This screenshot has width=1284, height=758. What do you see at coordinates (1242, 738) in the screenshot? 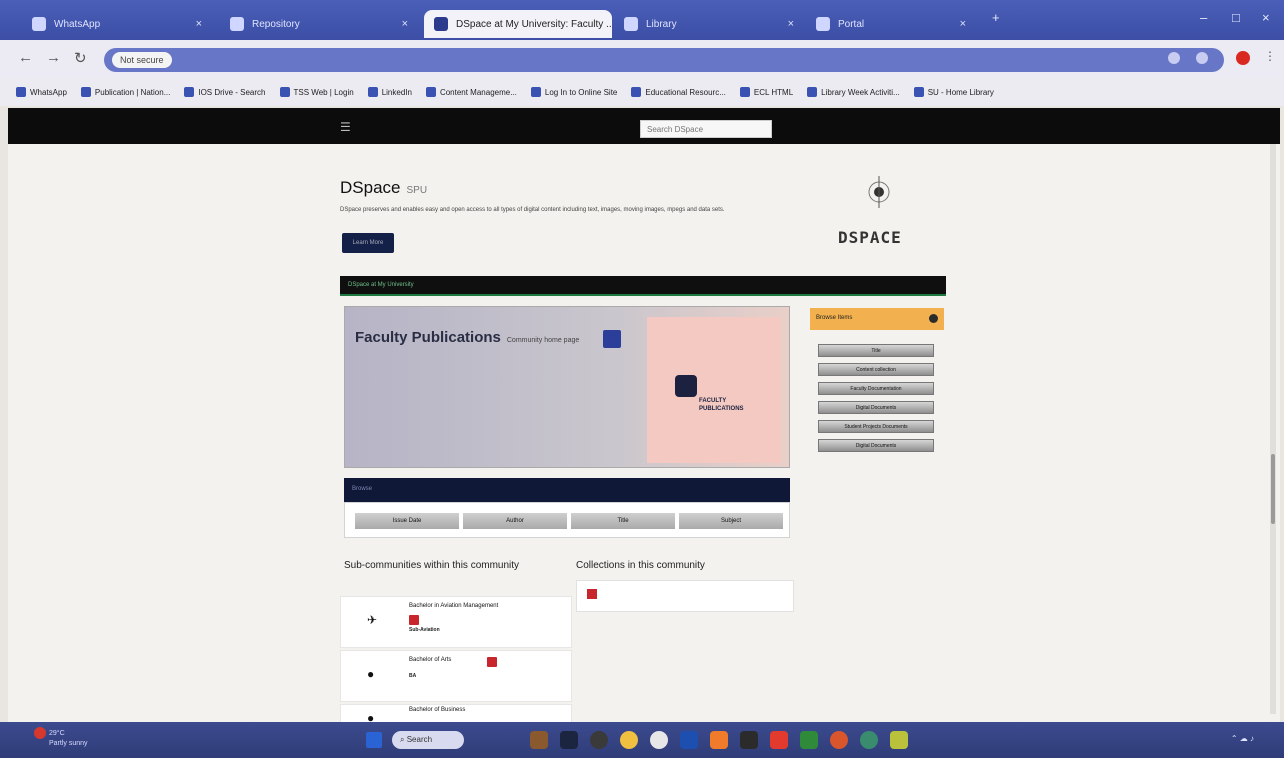
I see `system-tray-icons: ⌃ ☁ ♪` at bounding box center [1242, 738].